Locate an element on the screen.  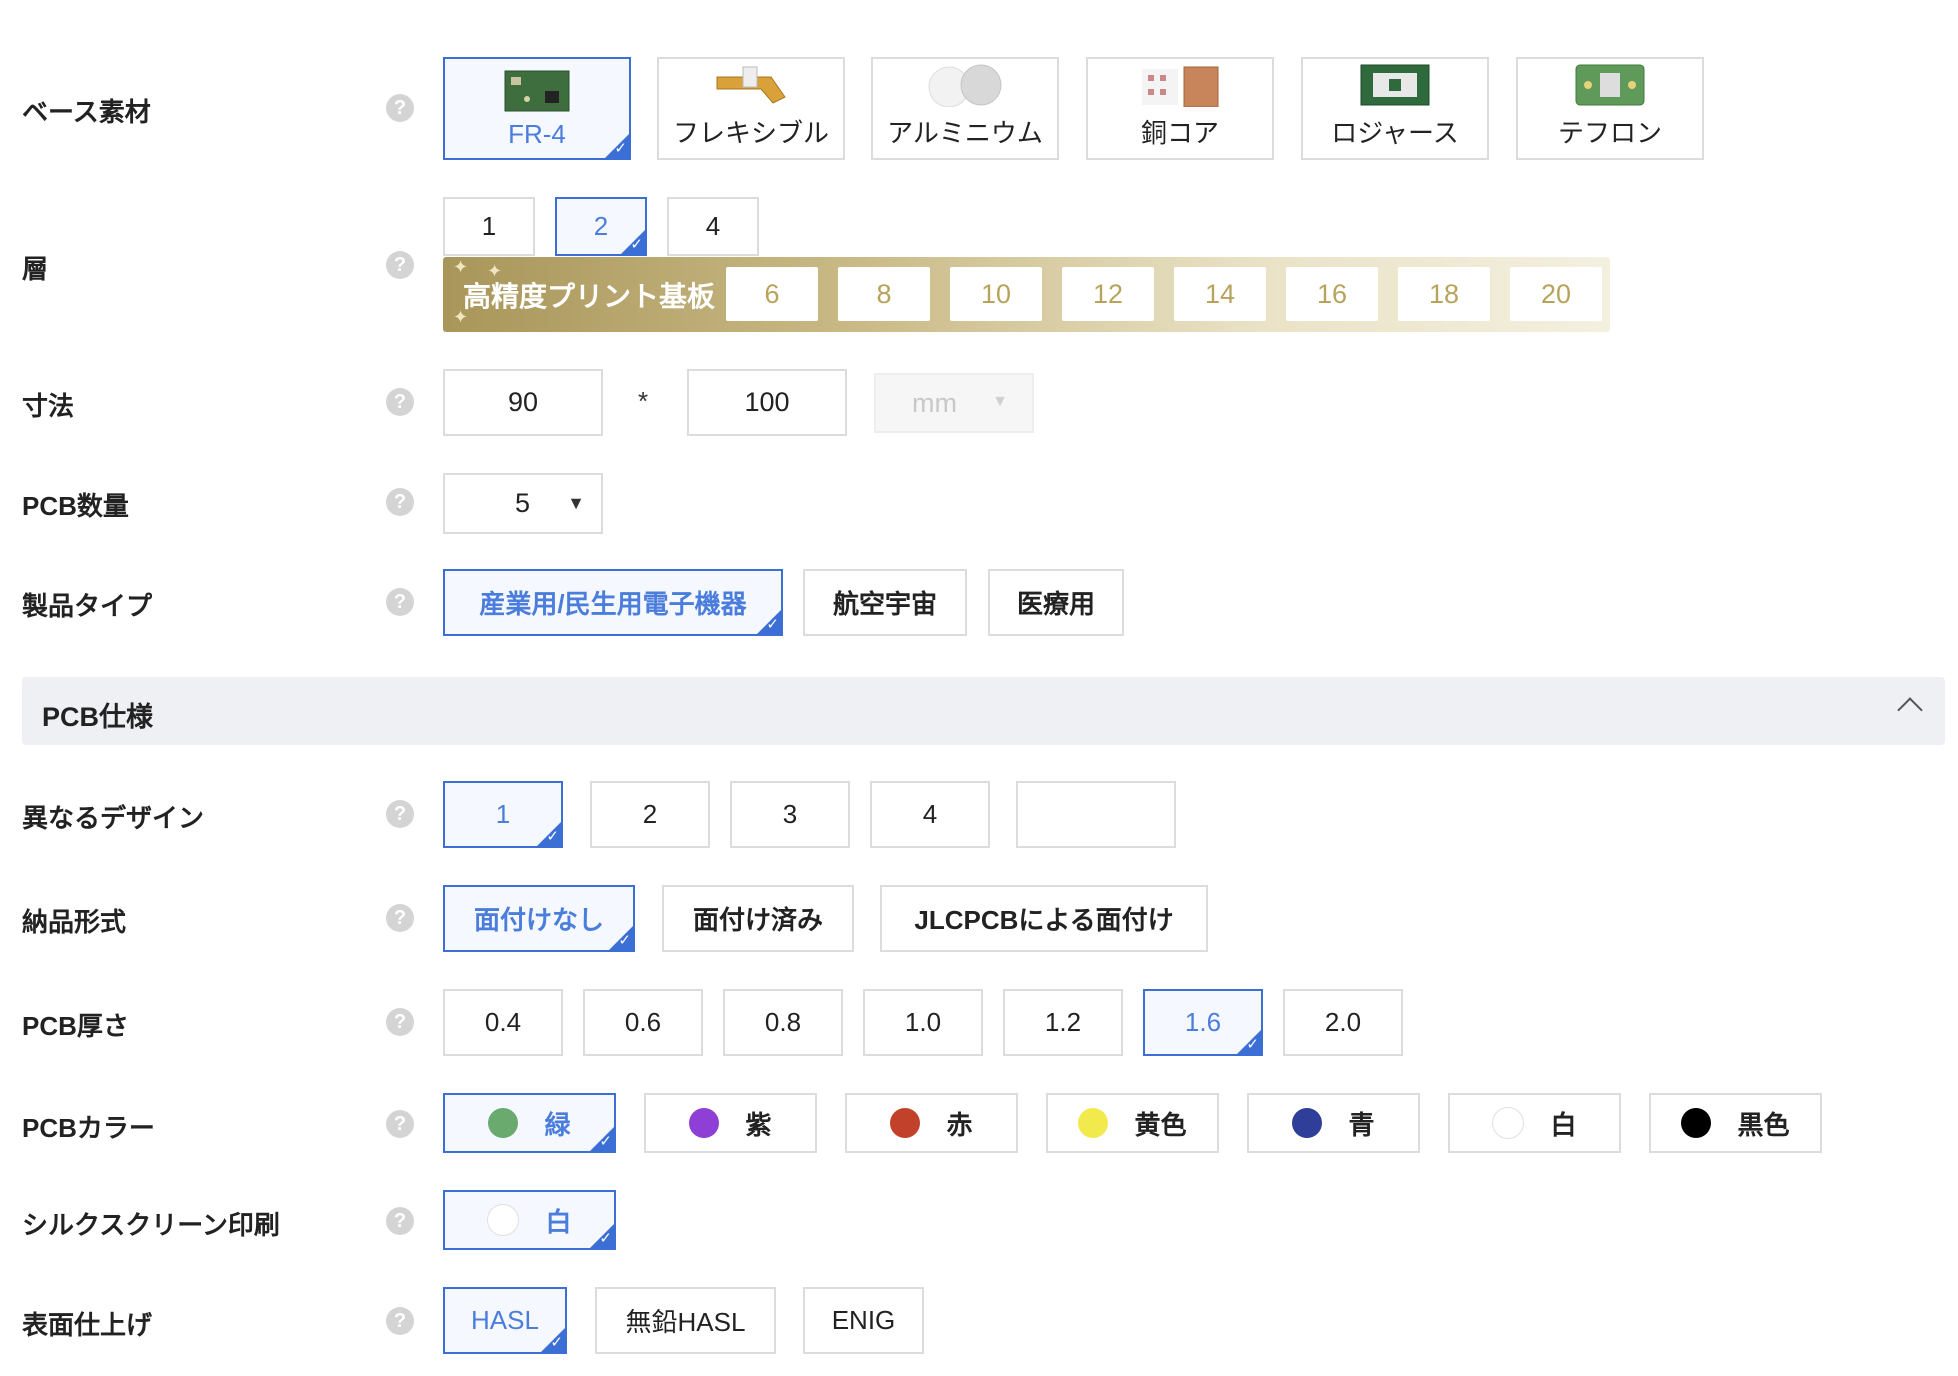
chevron-up-icon is located at coordinates (1910, 710).